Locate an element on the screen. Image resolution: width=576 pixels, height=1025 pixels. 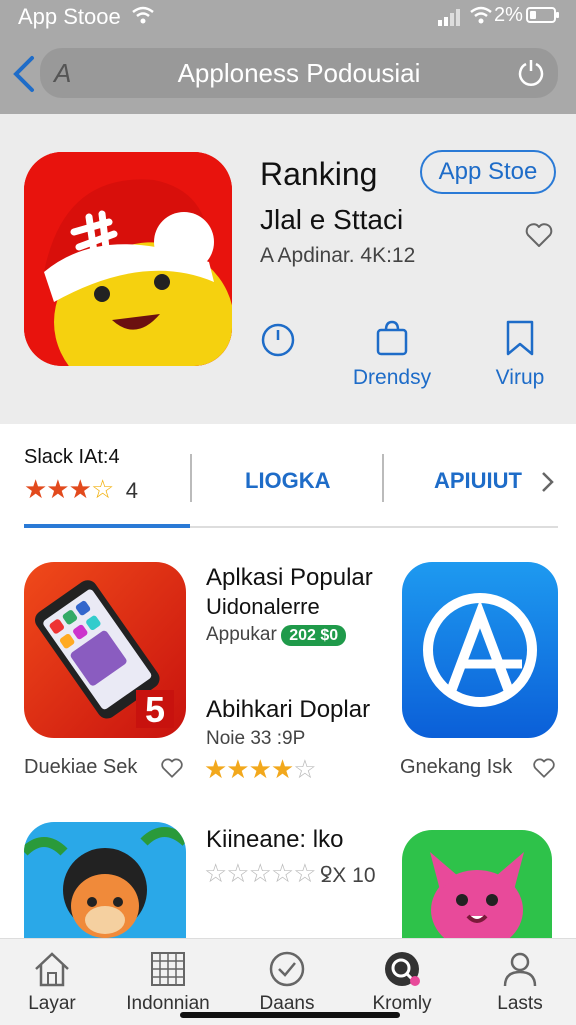
featured-app-meta: A Apdinar. 4K:12 is located at coordinates (338, 255).